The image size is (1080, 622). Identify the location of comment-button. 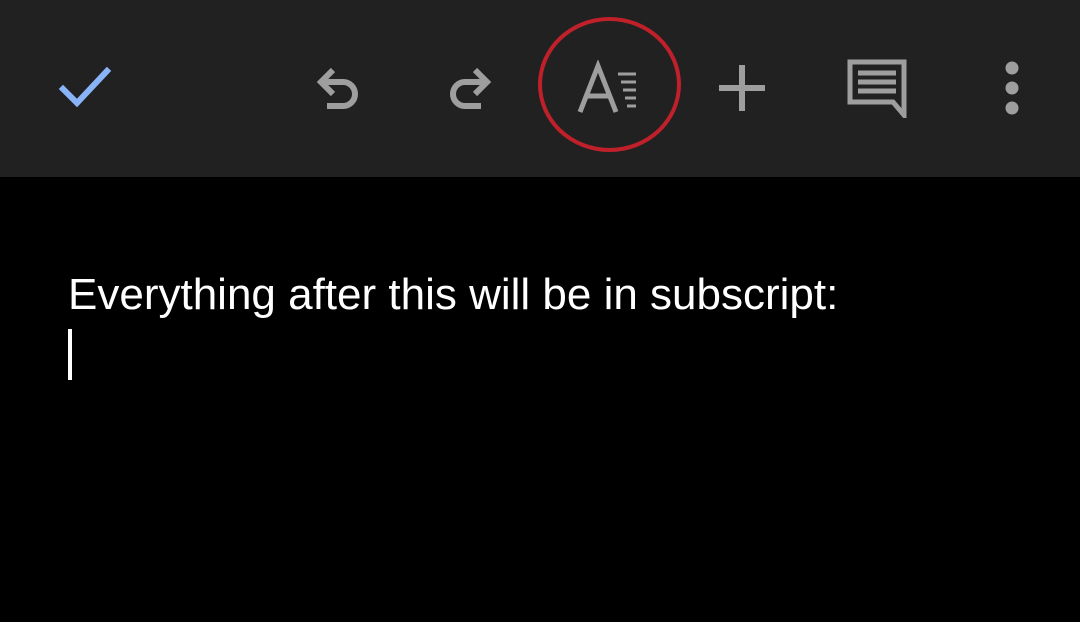
(877, 88).